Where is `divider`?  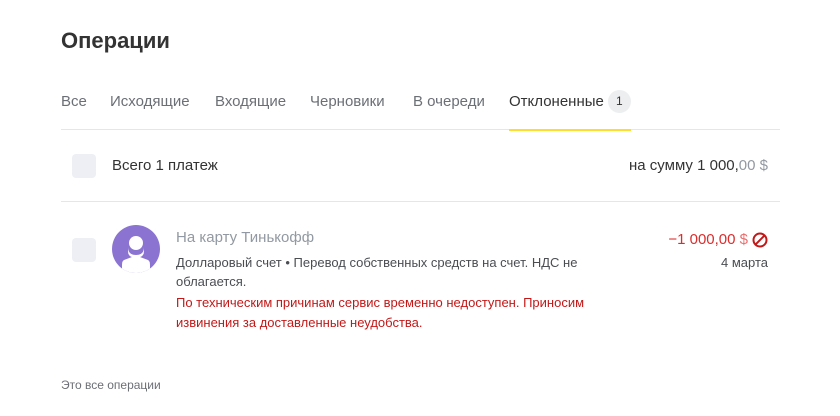 divider is located at coordinates (420, 201).